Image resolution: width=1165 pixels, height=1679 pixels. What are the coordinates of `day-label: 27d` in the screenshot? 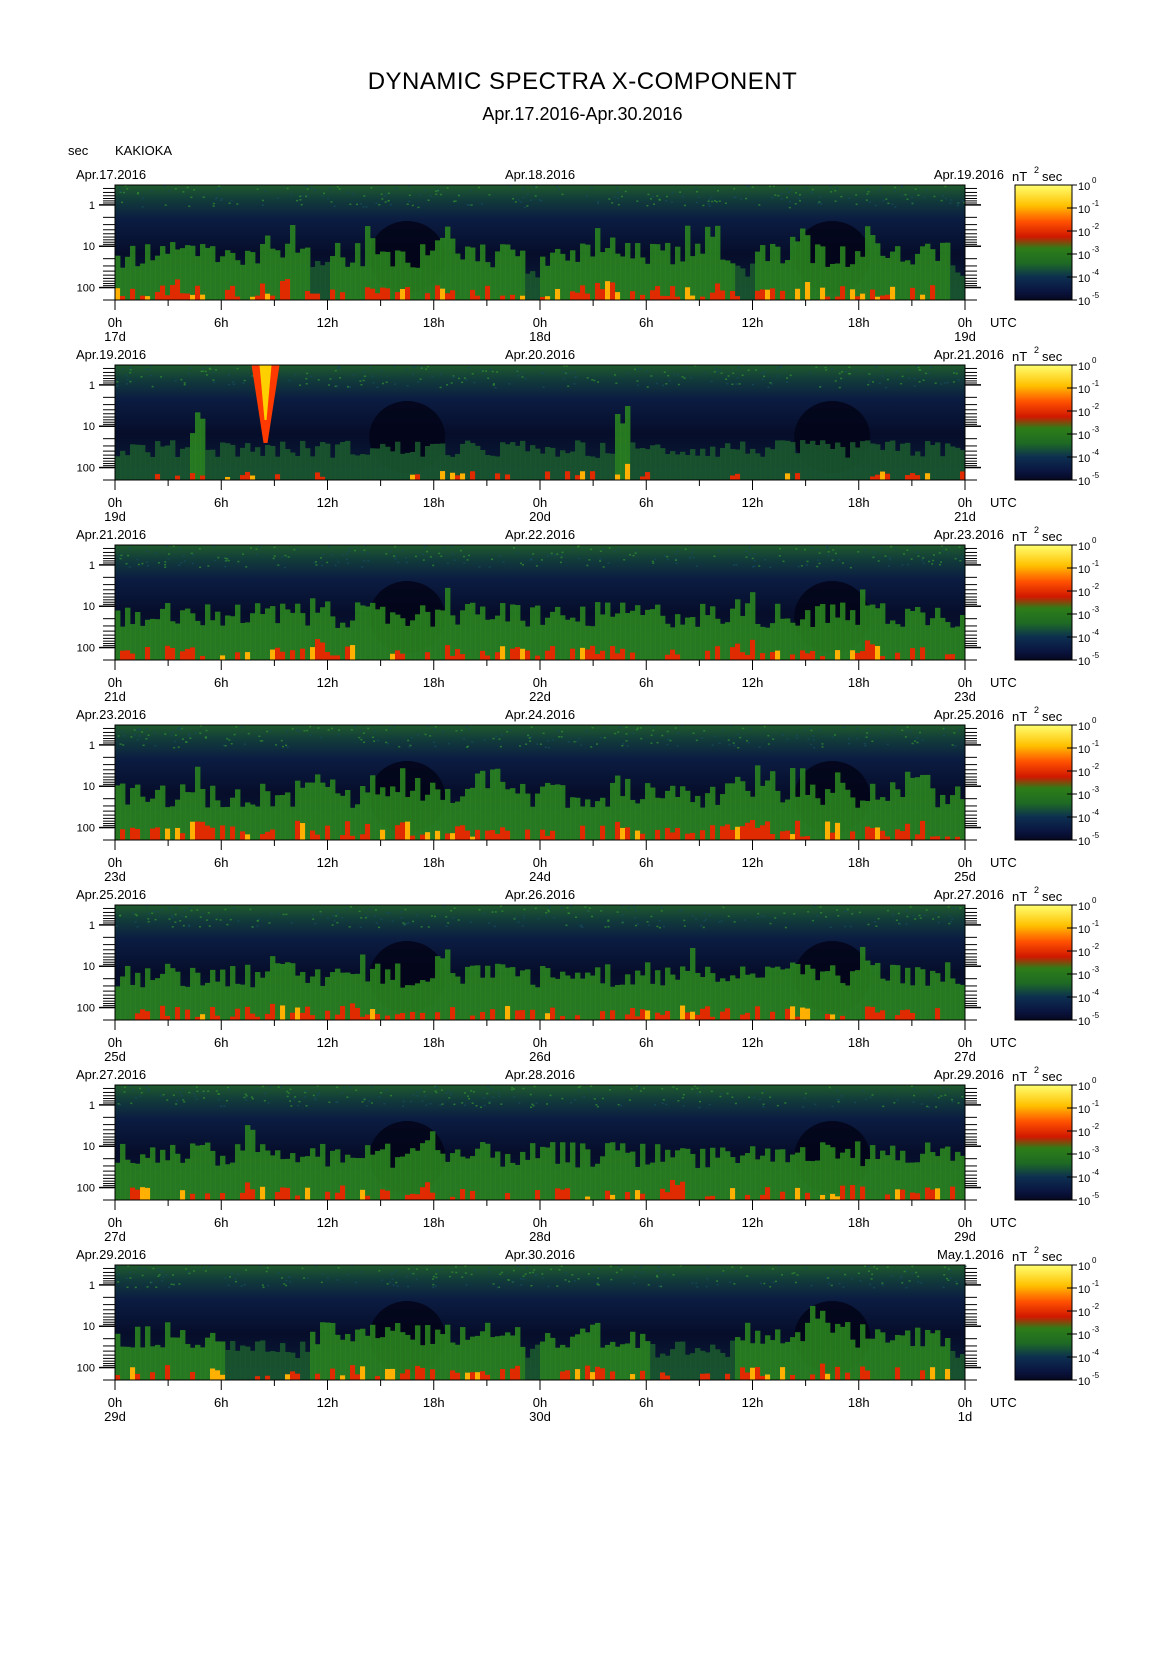 It's located at (115, 1236).